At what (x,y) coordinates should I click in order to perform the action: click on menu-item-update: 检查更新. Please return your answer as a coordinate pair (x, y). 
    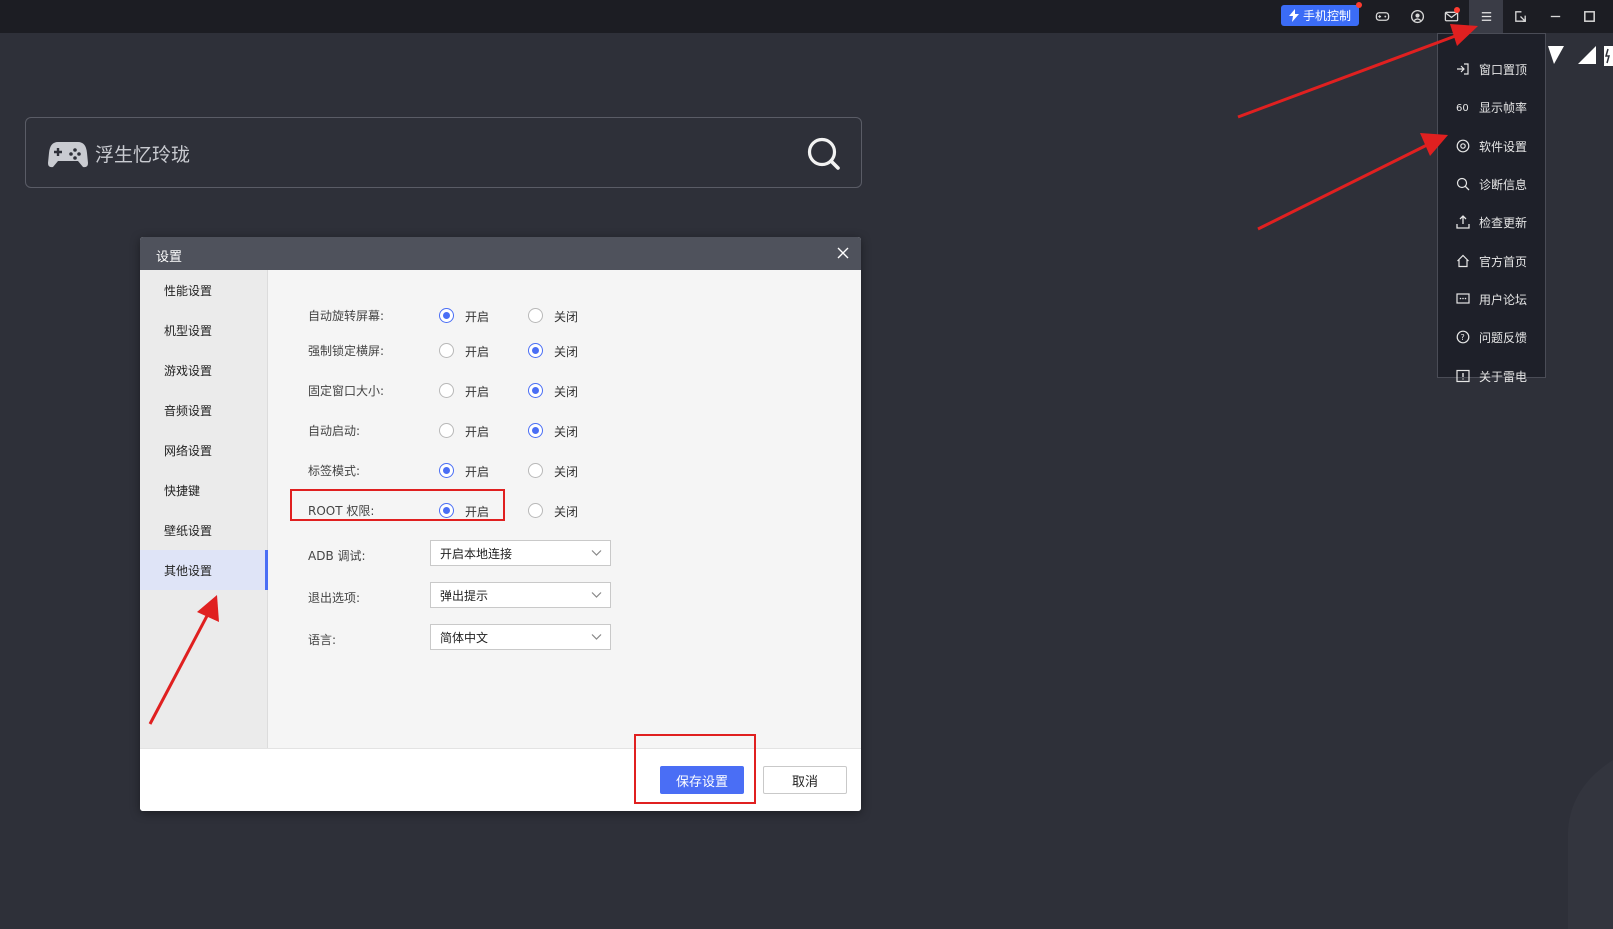
    Looking at the image, I should click on (1492, 222).